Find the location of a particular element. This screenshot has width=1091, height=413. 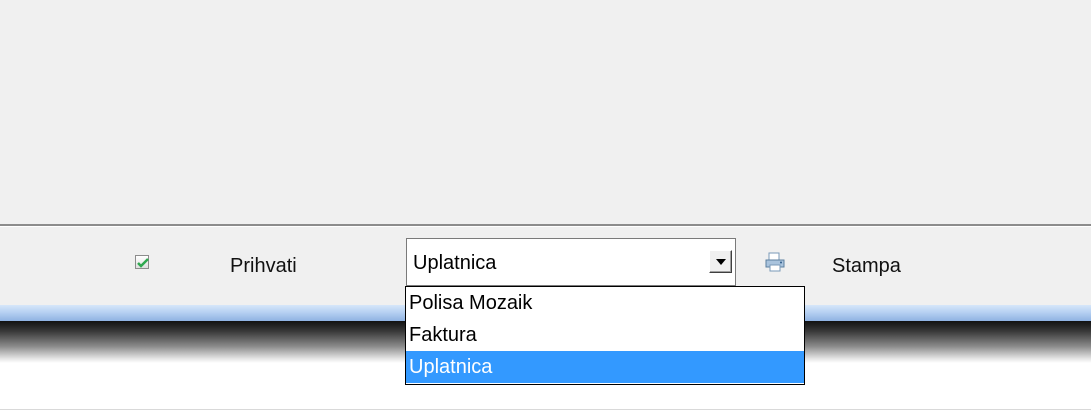

dropdown-option-polisa-mozaik: Polisa Mozaik is located at coordinates (605, 303).